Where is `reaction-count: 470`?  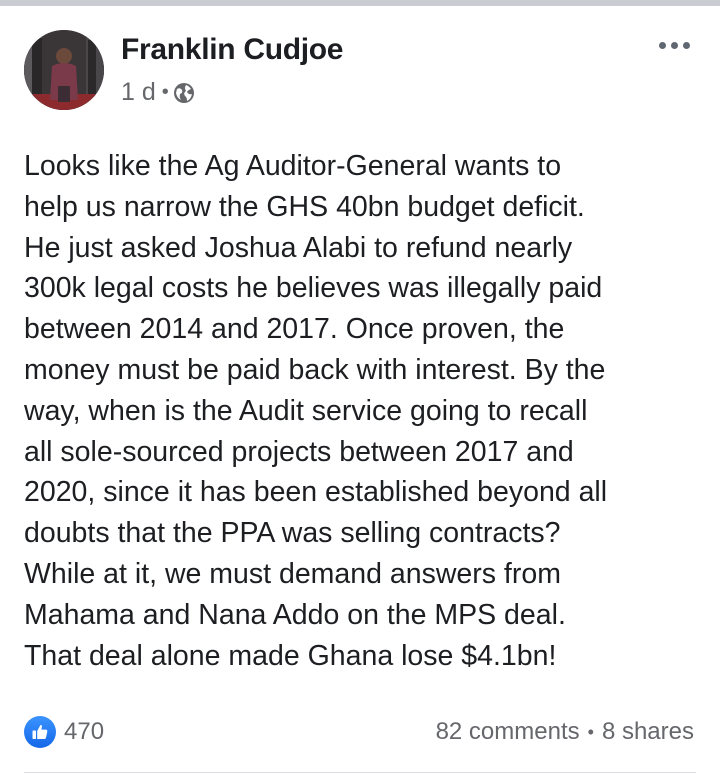
reaction-count: 470 is located at coordinates (84, 731).